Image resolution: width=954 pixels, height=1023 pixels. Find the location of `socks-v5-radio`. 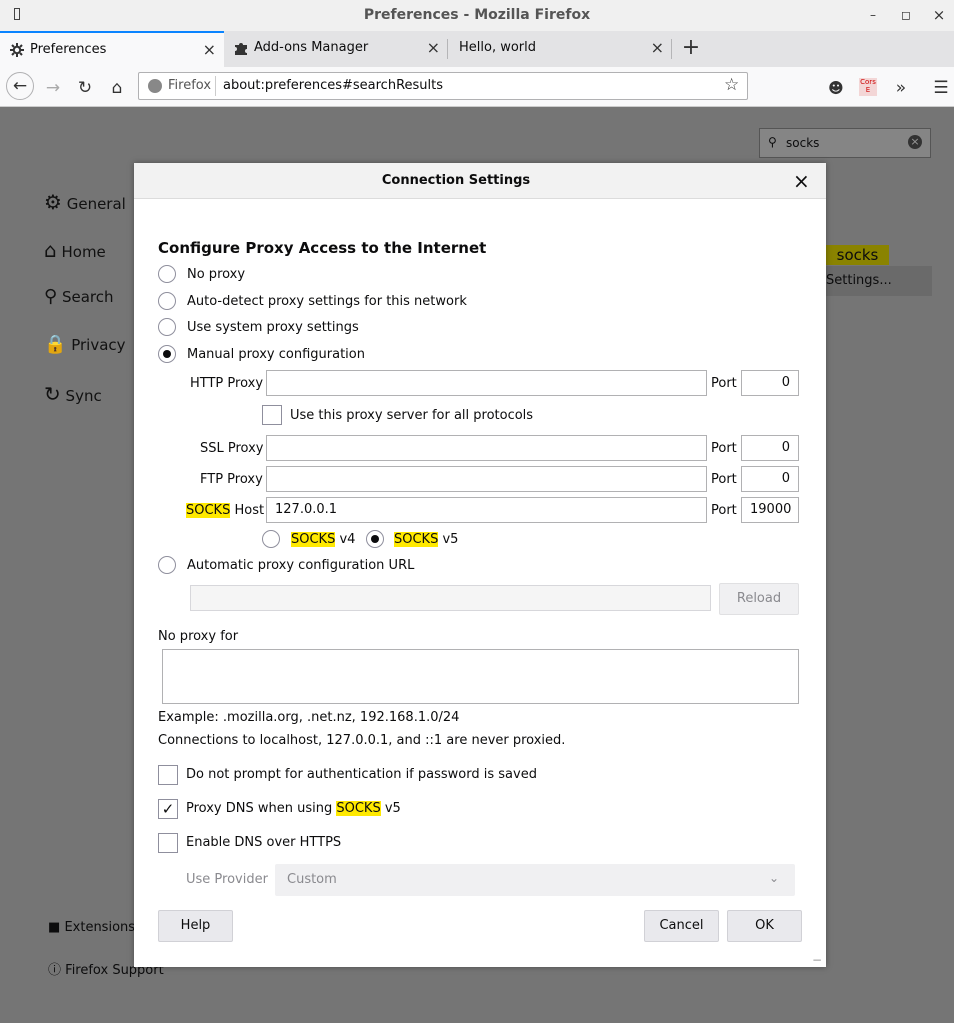

socks-v5-radio is located at coordinates (375, 539).